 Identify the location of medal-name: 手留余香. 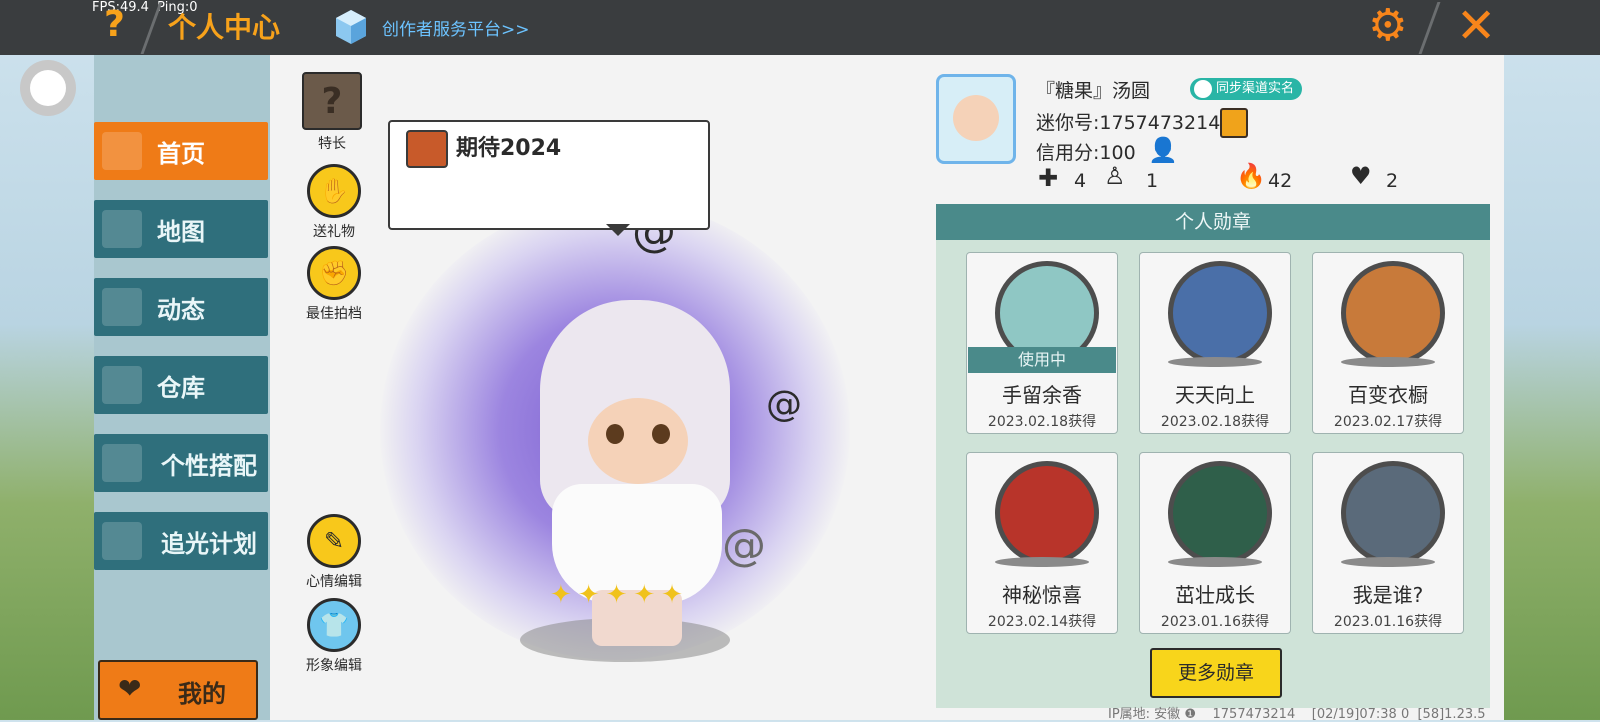
(1042, 395).